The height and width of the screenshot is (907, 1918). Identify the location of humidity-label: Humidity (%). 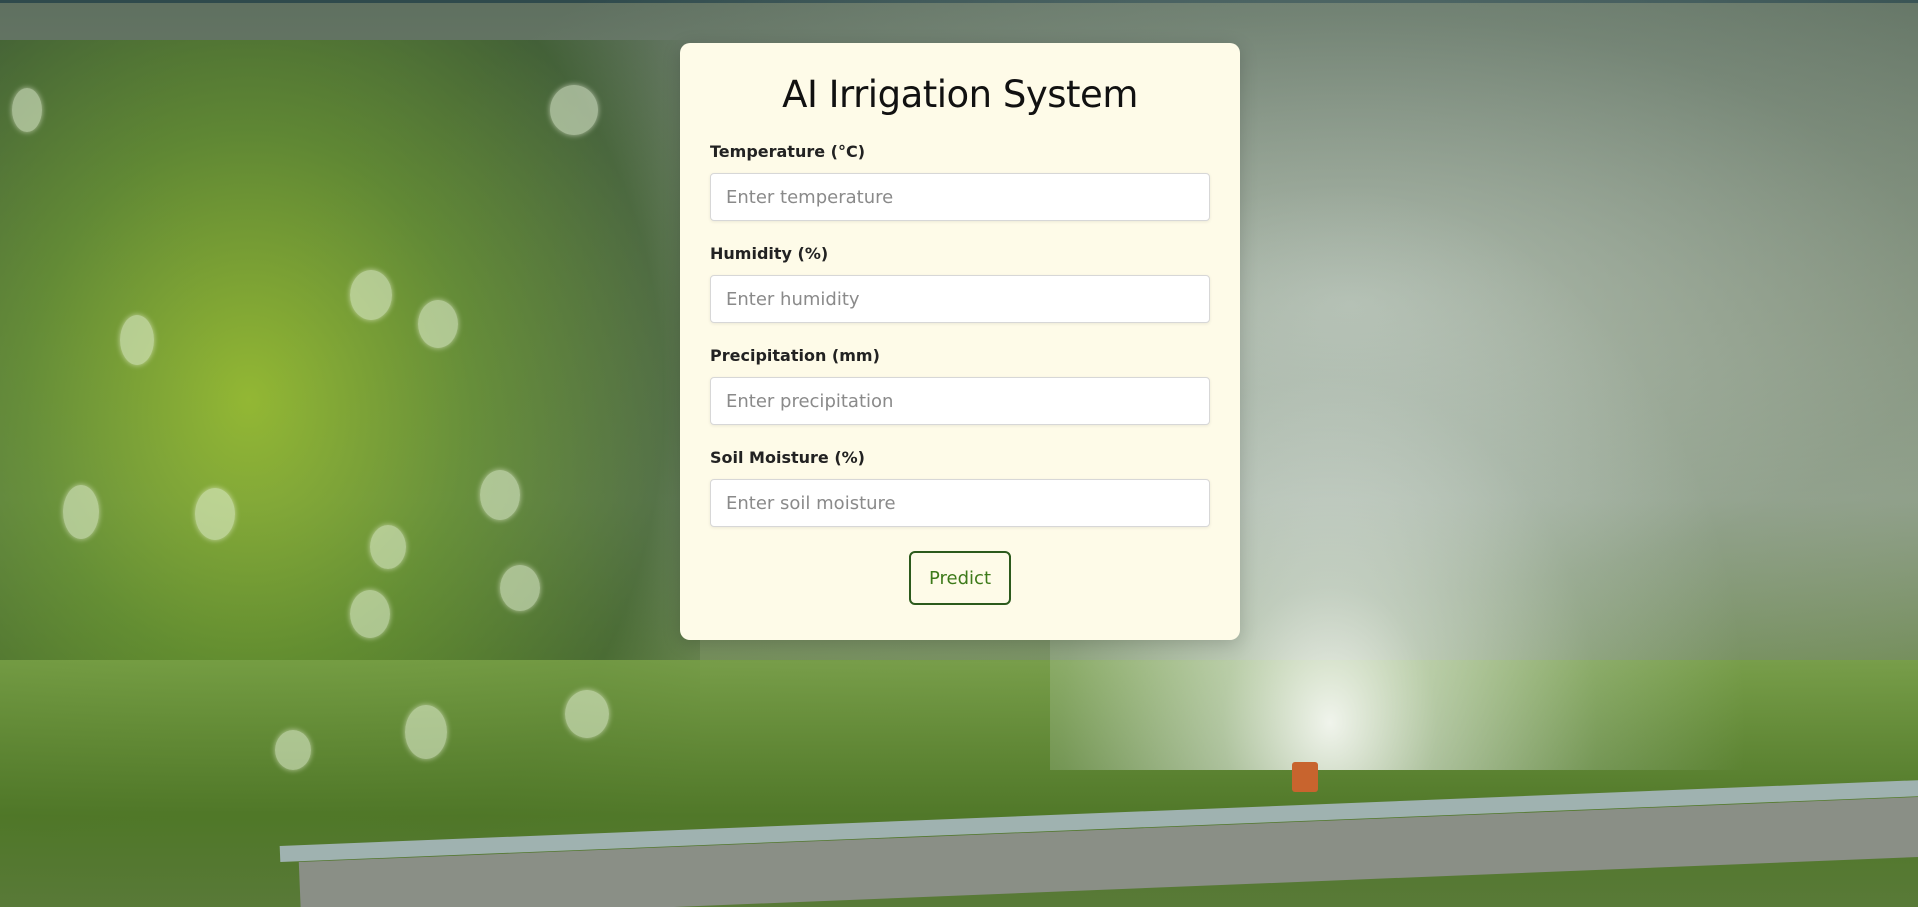
(769, 253).